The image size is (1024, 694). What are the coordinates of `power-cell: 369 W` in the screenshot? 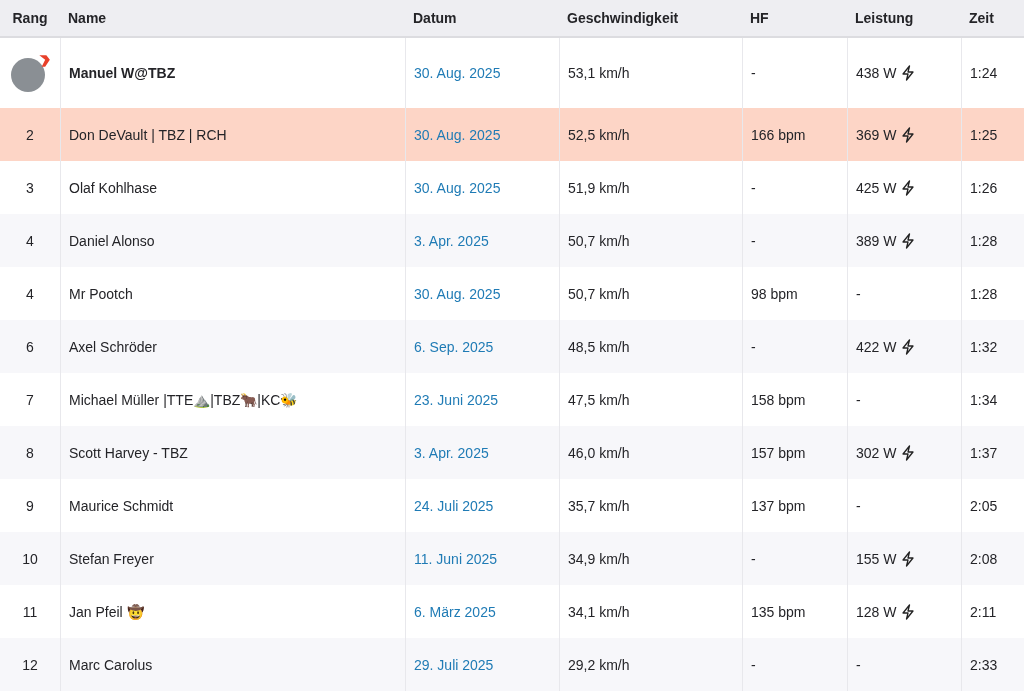 It's located at (876, 134).